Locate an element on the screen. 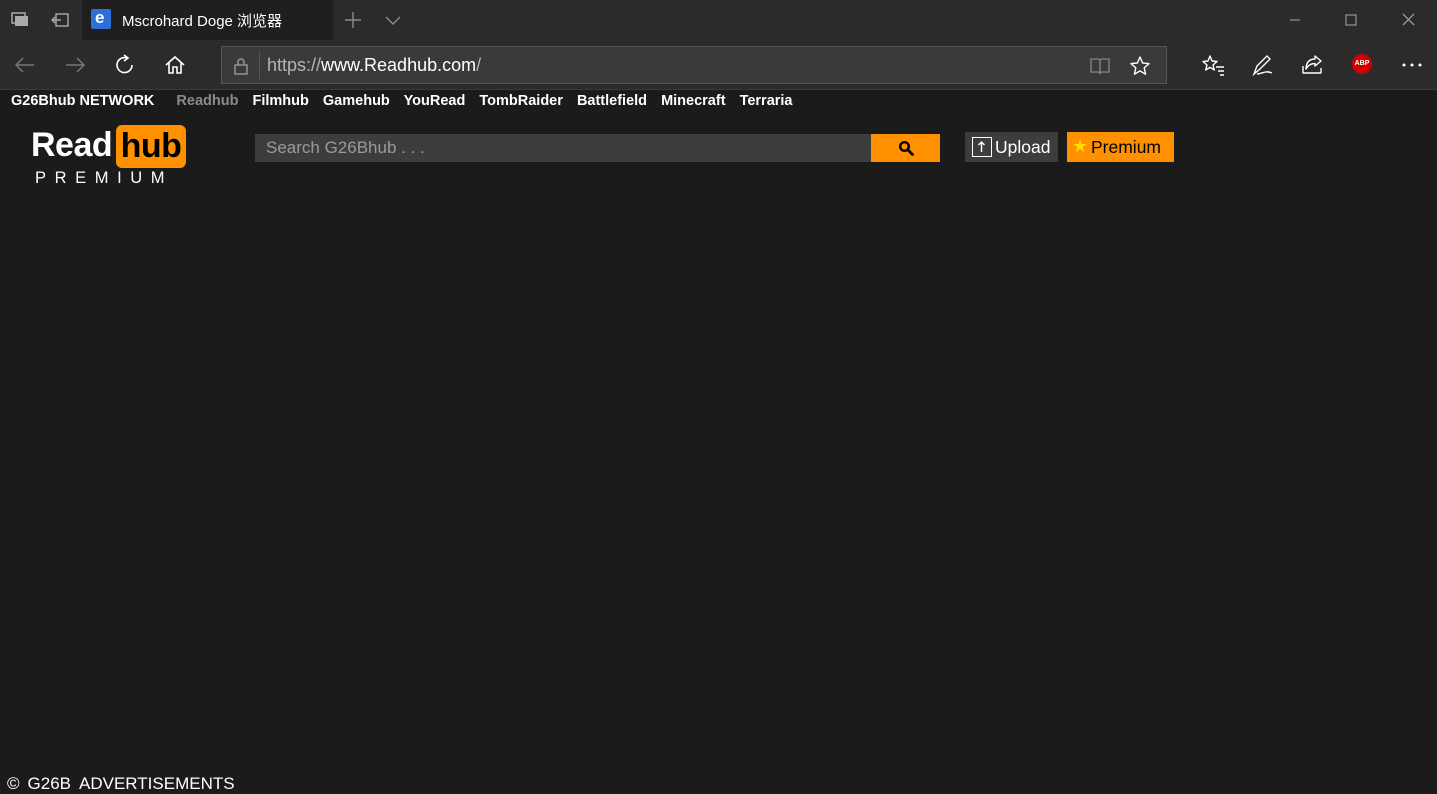  navigation-bar: https://www.Readhub.com/ ABP is located at coordinates (718, 65).